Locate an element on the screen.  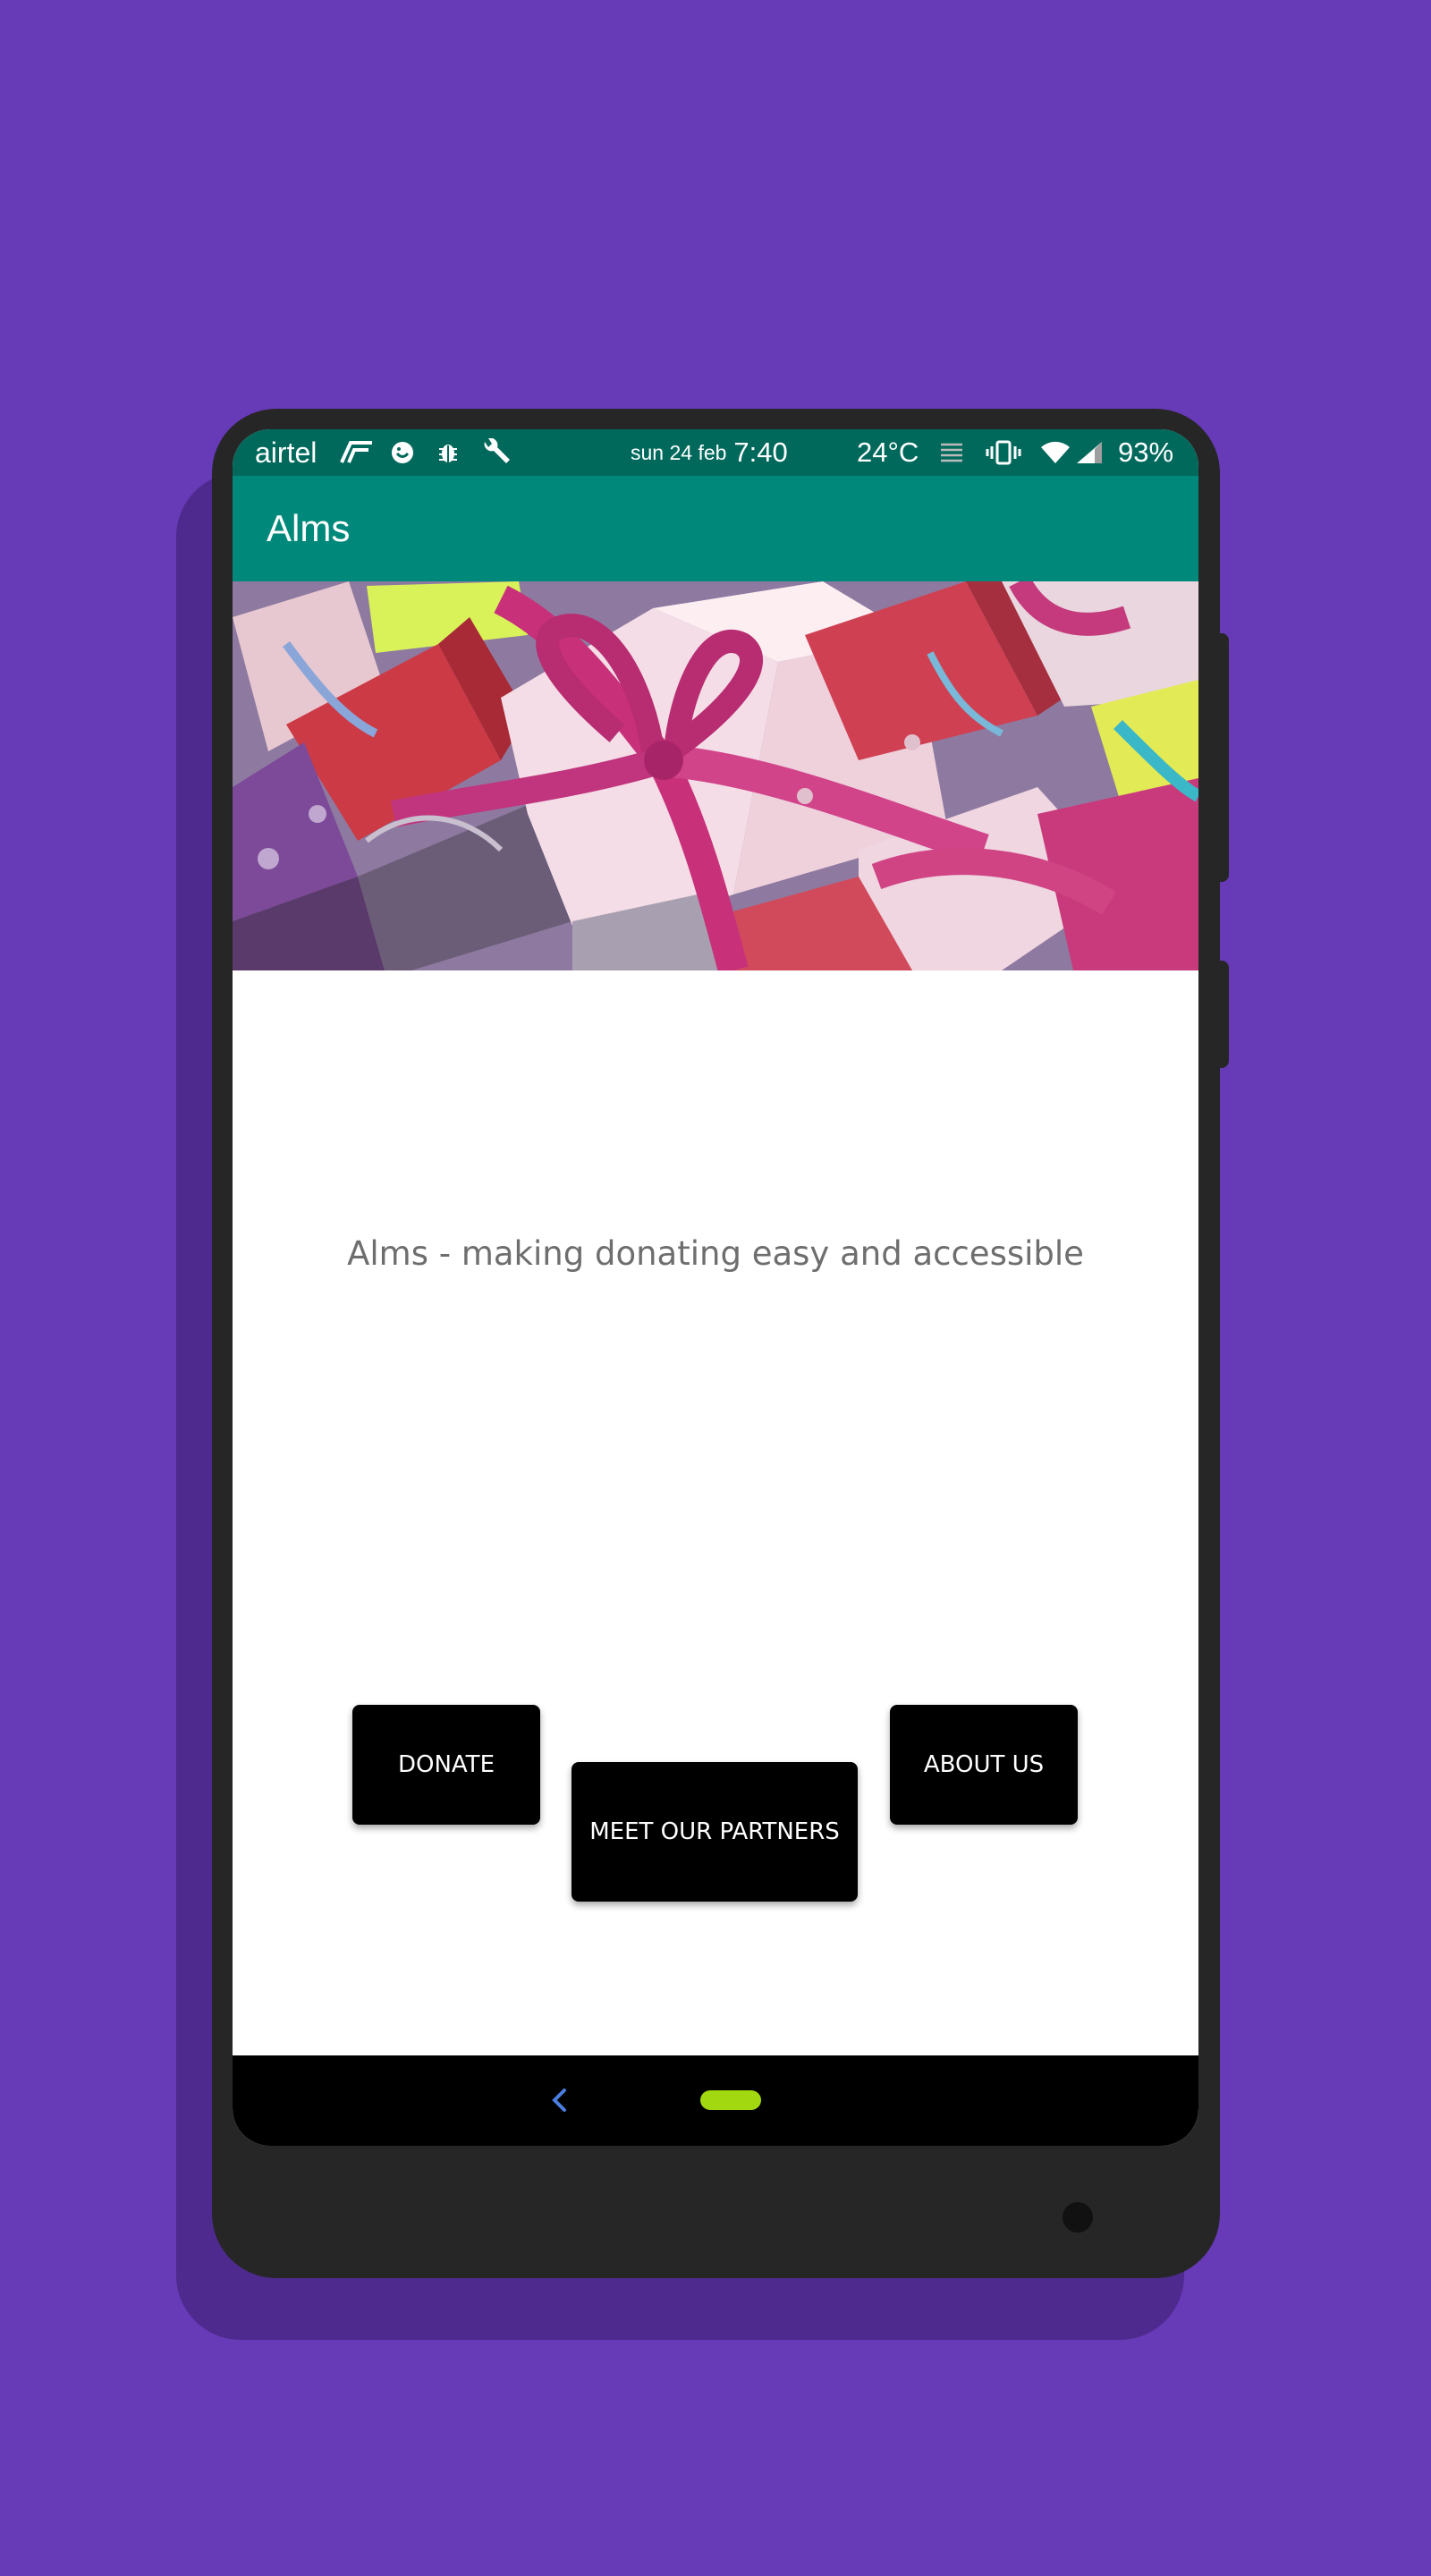
front-camera is located at coordinates (1078, 2217).